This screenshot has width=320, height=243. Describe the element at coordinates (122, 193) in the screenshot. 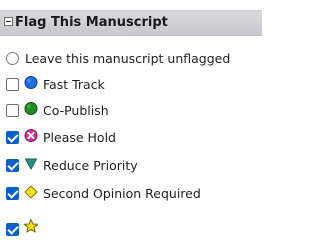

I see `second-opinion-label: Second Opinion Required` at that location.